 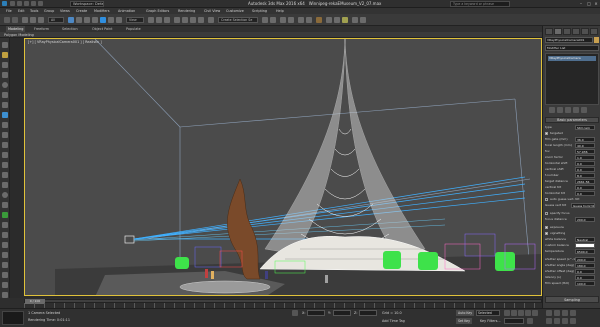 What do you see at coordinates (572, 299) in the screenshot?
I see `sampling-rollout: Sampling` at bounding box center [572, 299].